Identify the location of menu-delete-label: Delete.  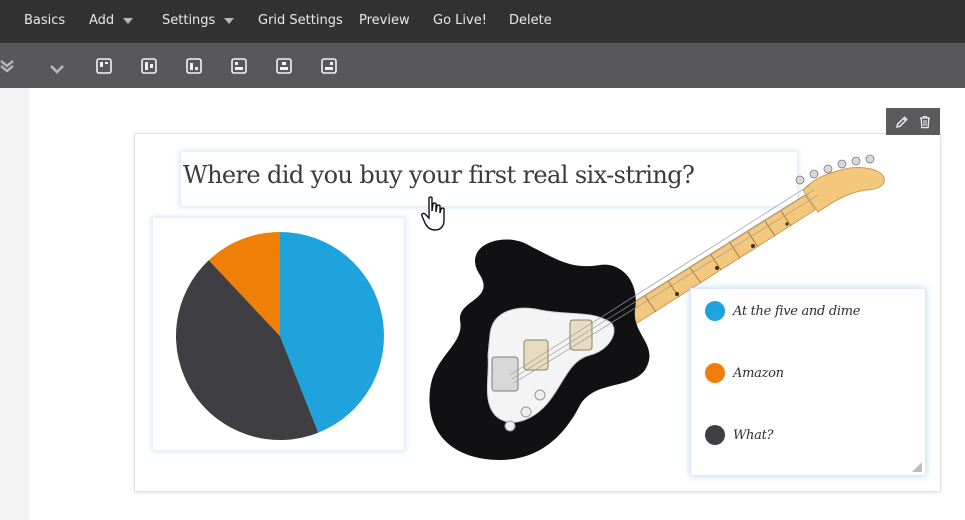
(530, 20).